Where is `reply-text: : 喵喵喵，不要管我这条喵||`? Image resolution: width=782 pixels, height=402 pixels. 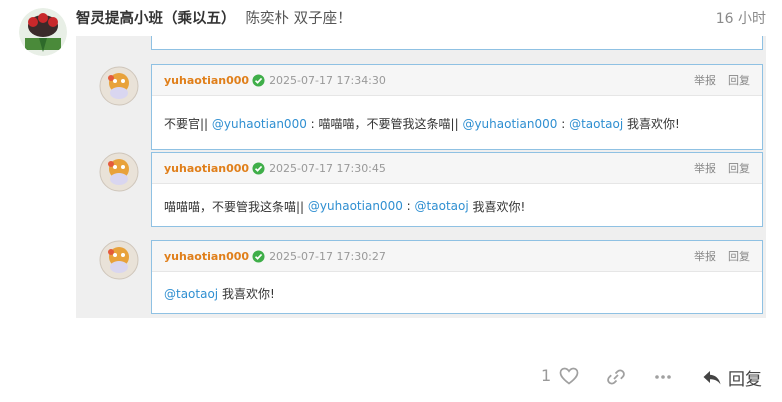 reply-text: : 喵喵喵，不要管我这条喵|| is located at coordinates (384, 124).